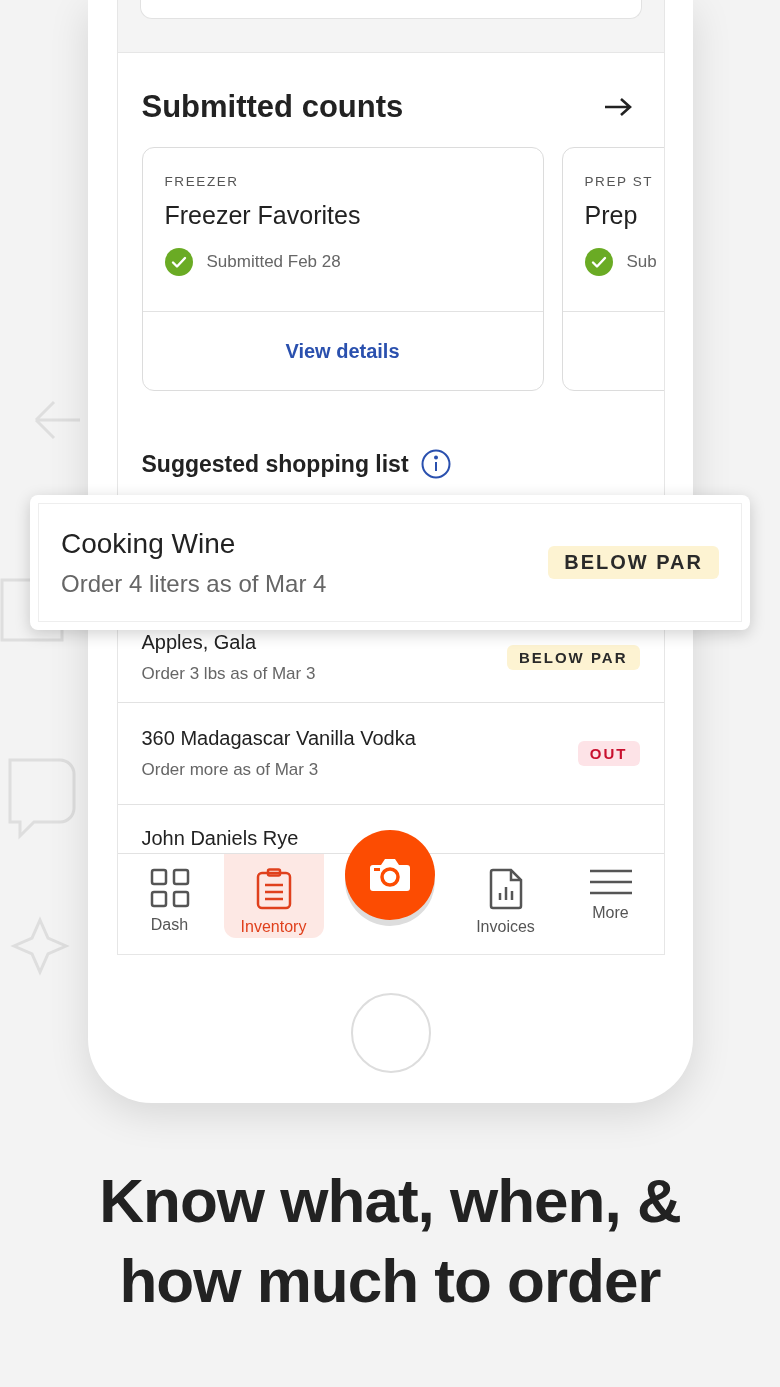 The height and width of the screenshot is (1387, 780). I want to click on nav-tab: Invoices, so click(505, 896).